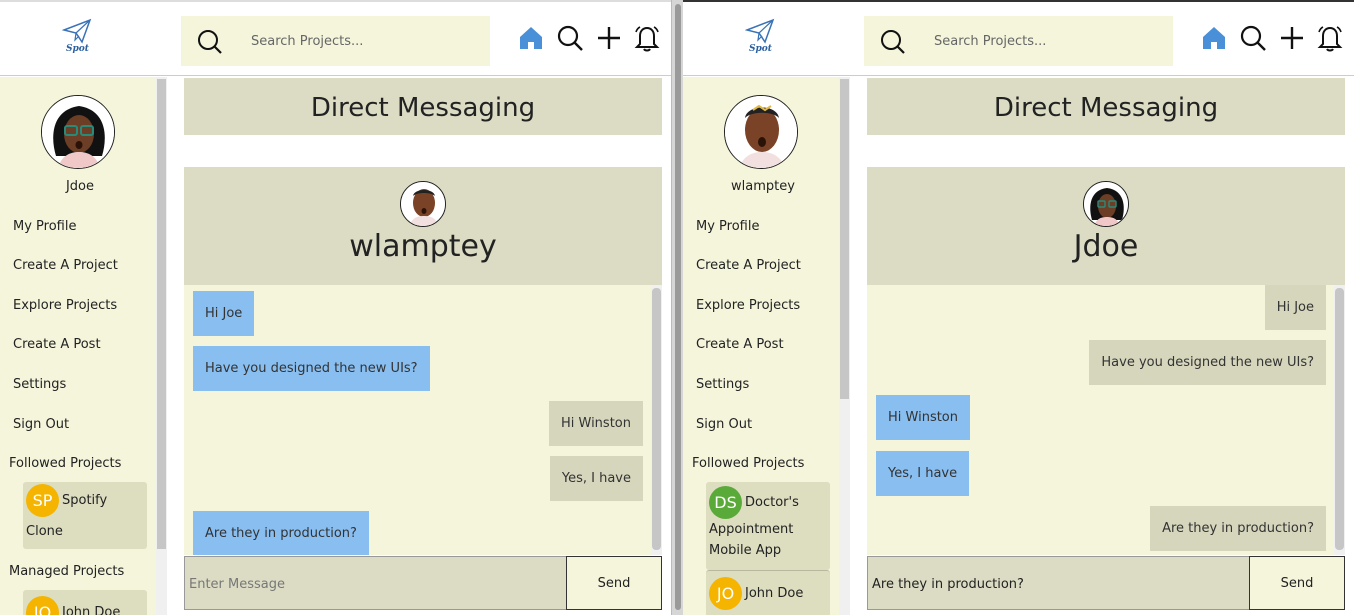 This screenshot has width=1356, height=615. What do you see at coordinates (423, 246) in the screenshot?
I see `chat-partner-name: wlamptey` at bounding box center [423, 246].